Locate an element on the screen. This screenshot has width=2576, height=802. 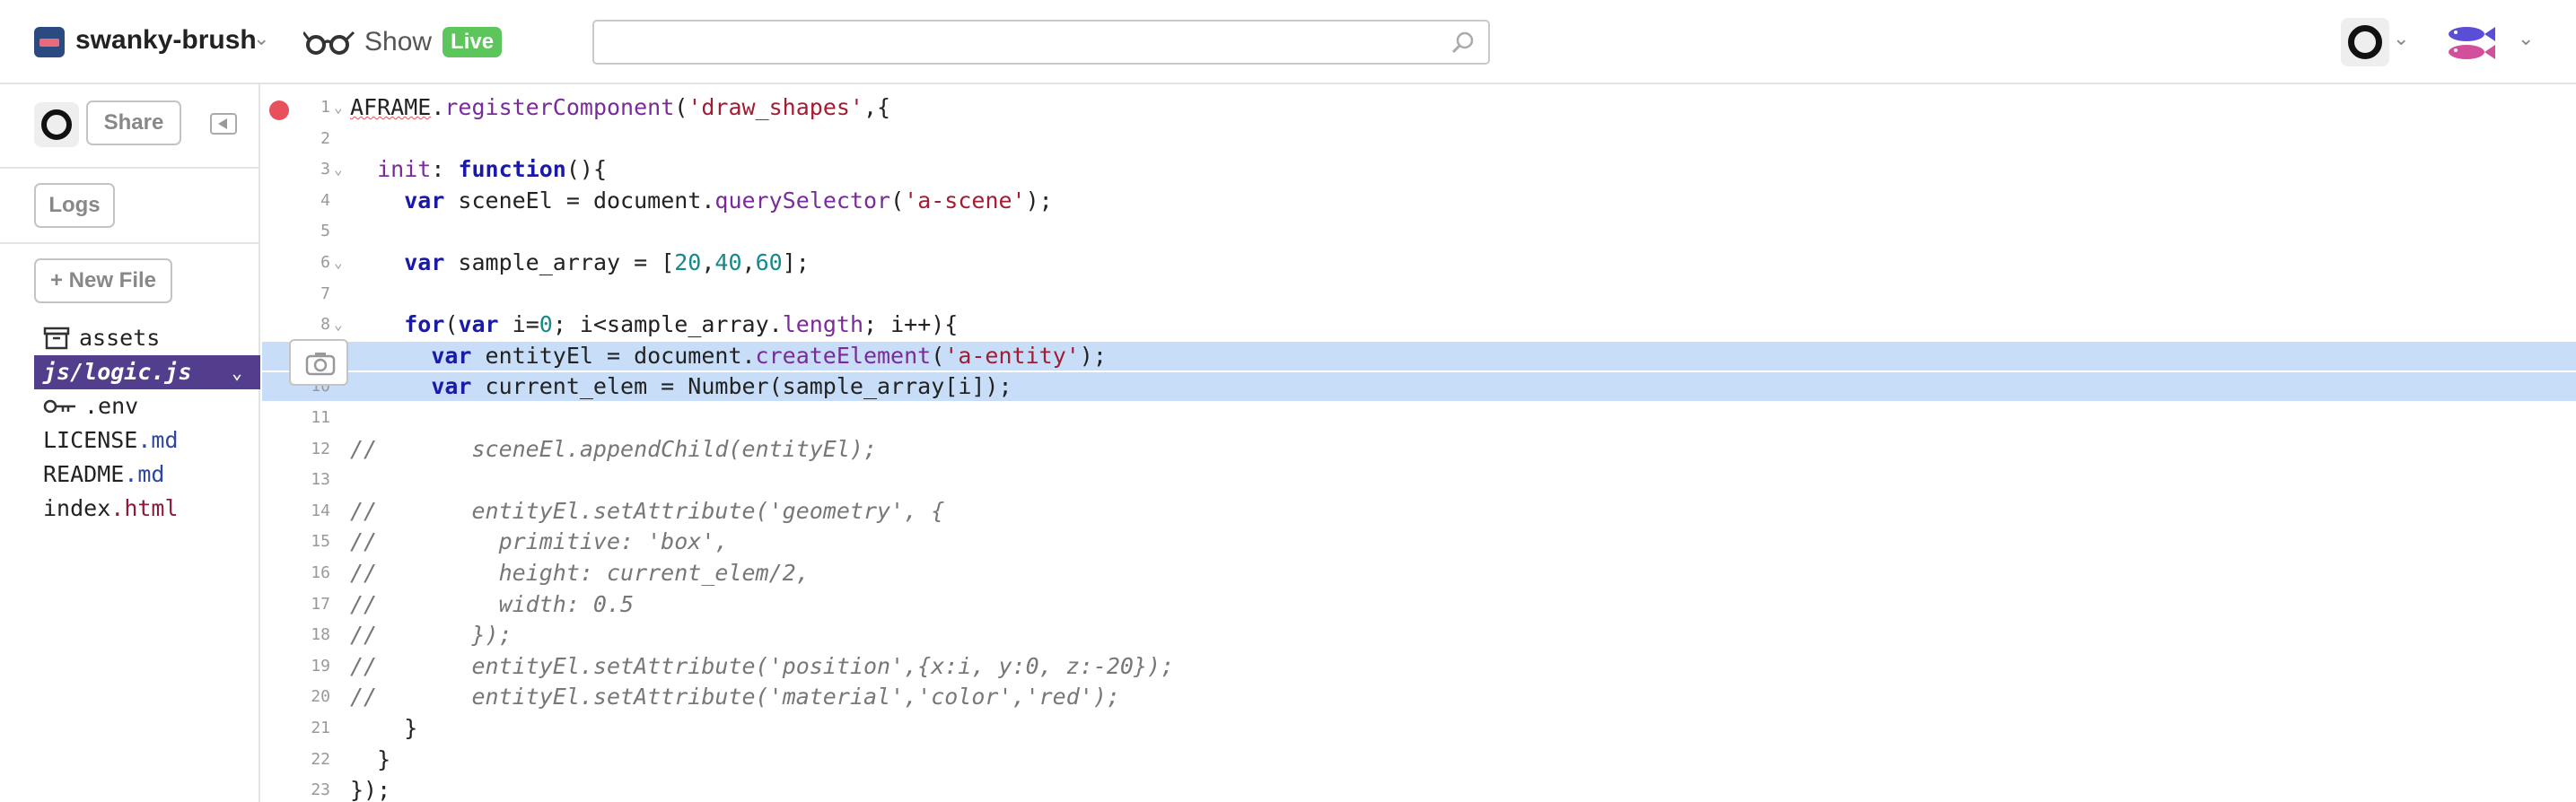
search-box is located at coordinates (1041, 42).